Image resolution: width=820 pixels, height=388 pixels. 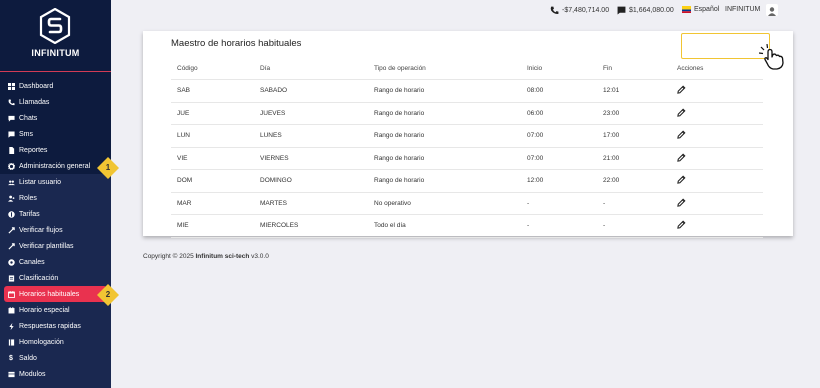 I want to click on table-row: VIE VIERNES Rango de horario 07:00 21:00, so click(x=467, y=159).